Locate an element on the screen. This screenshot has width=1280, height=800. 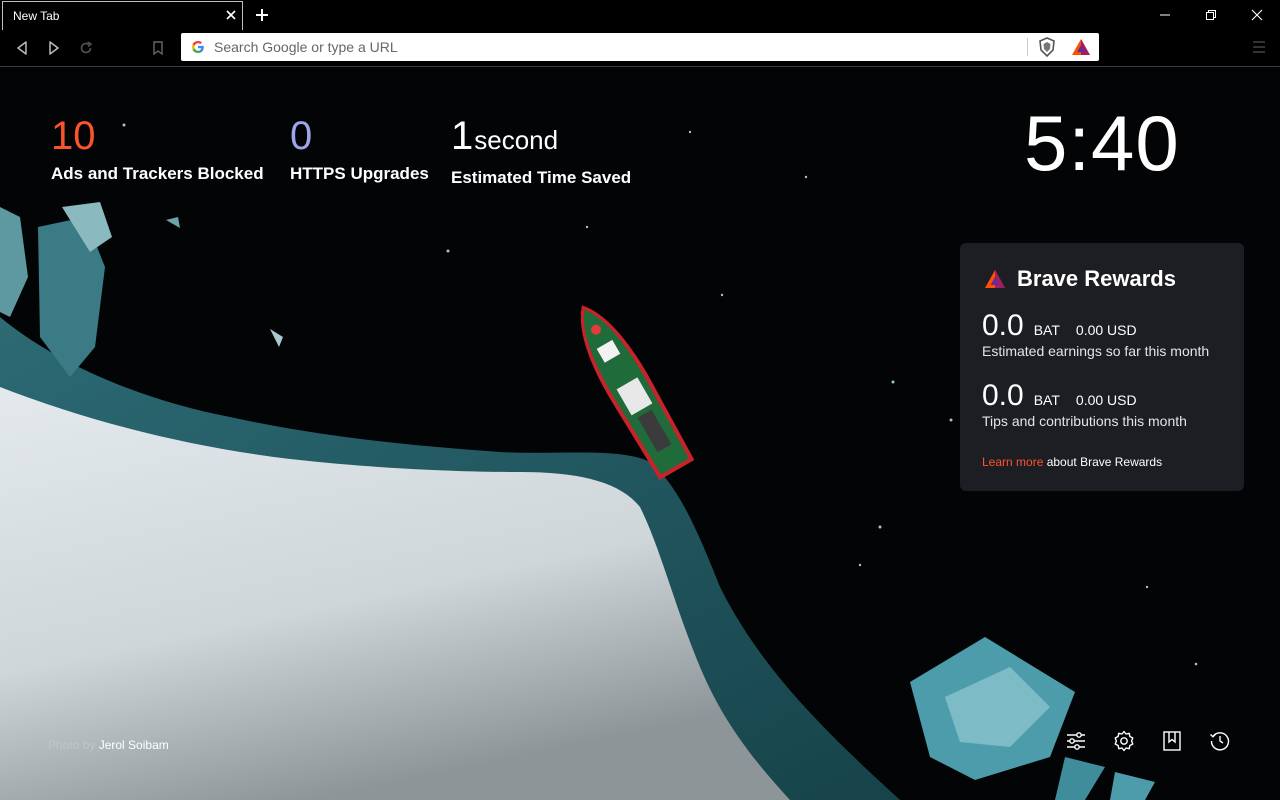
rewards-earnings-desc: Estimated earnings so far this month is located at coordinates (1096, 351).